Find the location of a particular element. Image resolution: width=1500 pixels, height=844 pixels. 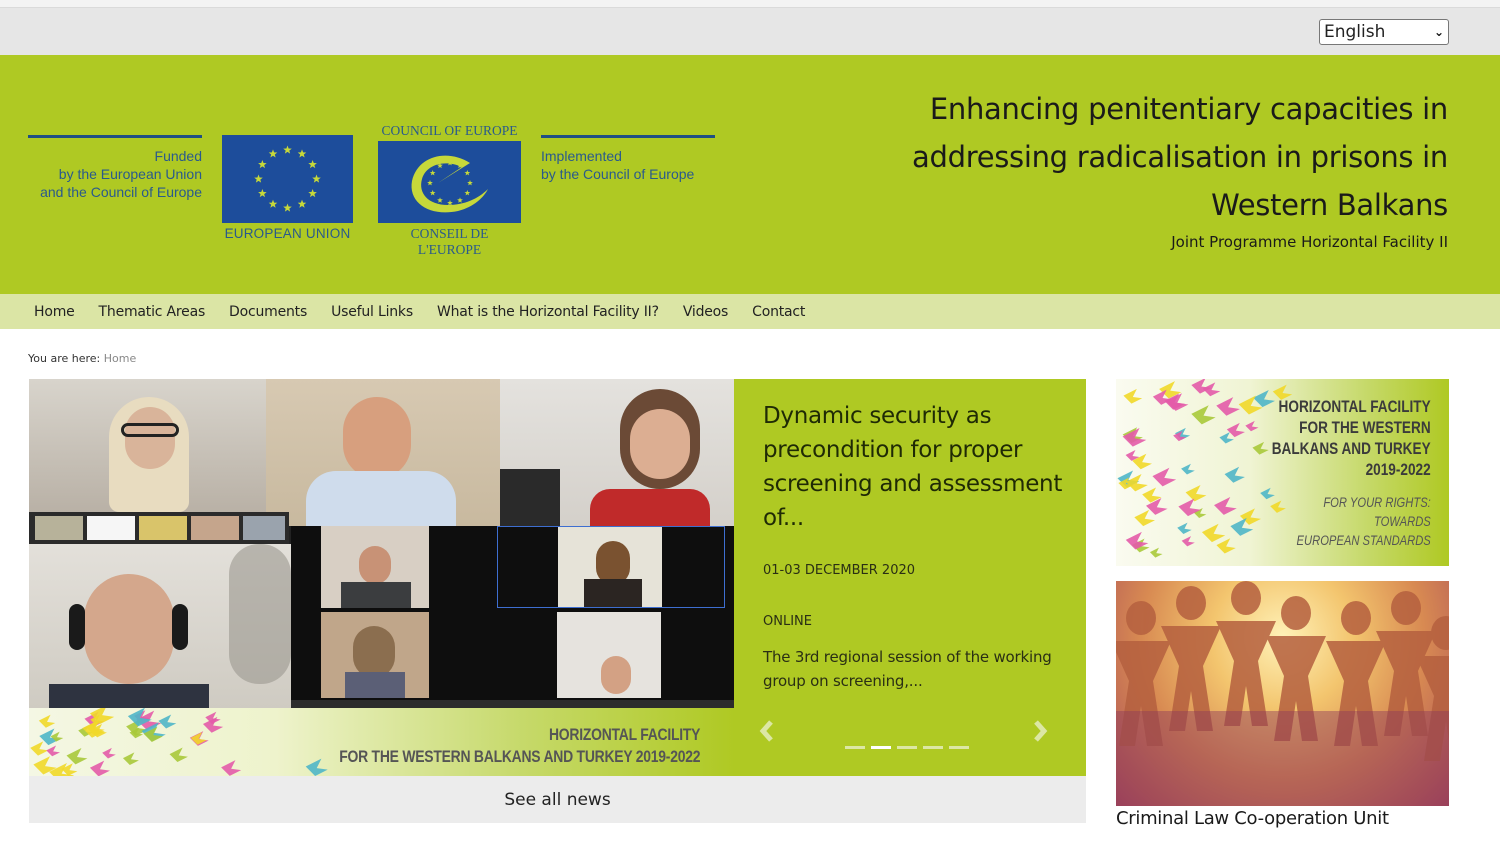

chevron-right-icon is located at coordinates (1041, 731).